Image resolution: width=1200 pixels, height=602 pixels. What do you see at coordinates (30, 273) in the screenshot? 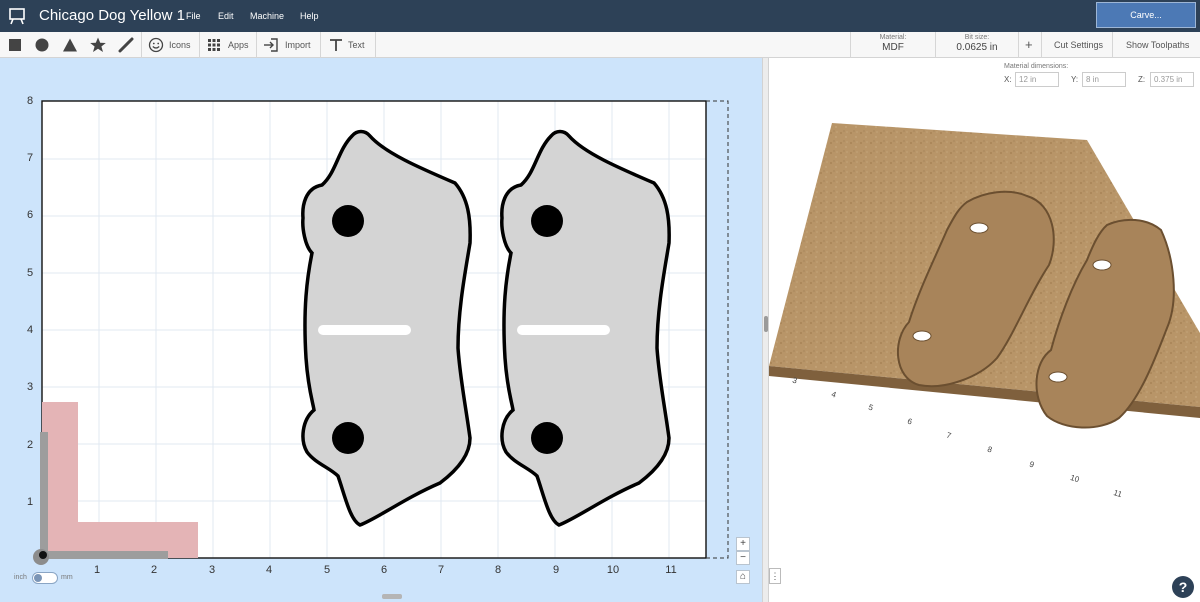
I see `y-tick-label: 5` at bounding box center [30, 273].